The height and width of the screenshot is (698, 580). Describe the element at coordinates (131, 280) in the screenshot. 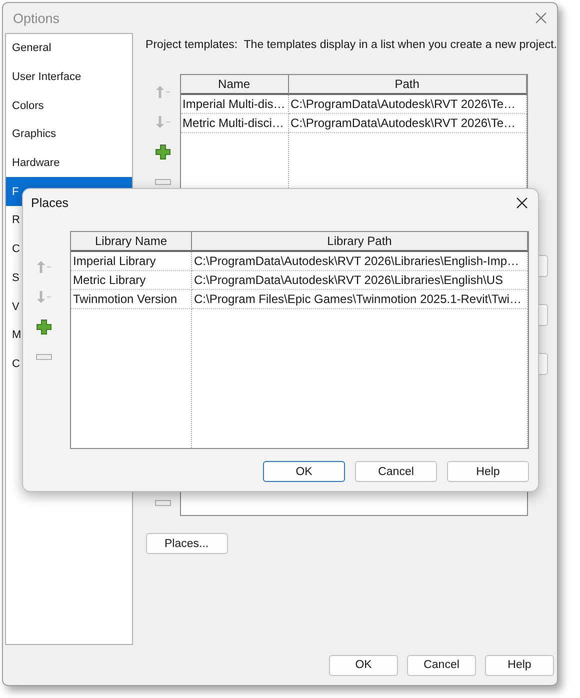

I see `table-cell: Metric Library` at that location.